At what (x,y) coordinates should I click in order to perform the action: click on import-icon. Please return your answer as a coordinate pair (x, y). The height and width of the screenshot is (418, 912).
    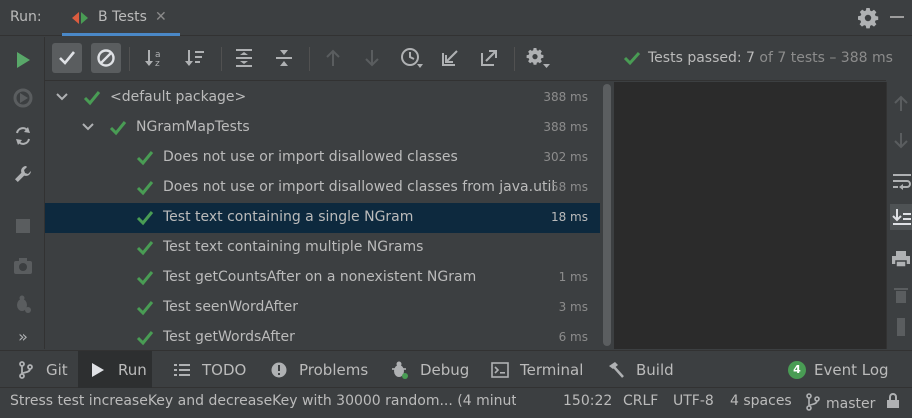
    Looking at the image, I should click on (450, 58).